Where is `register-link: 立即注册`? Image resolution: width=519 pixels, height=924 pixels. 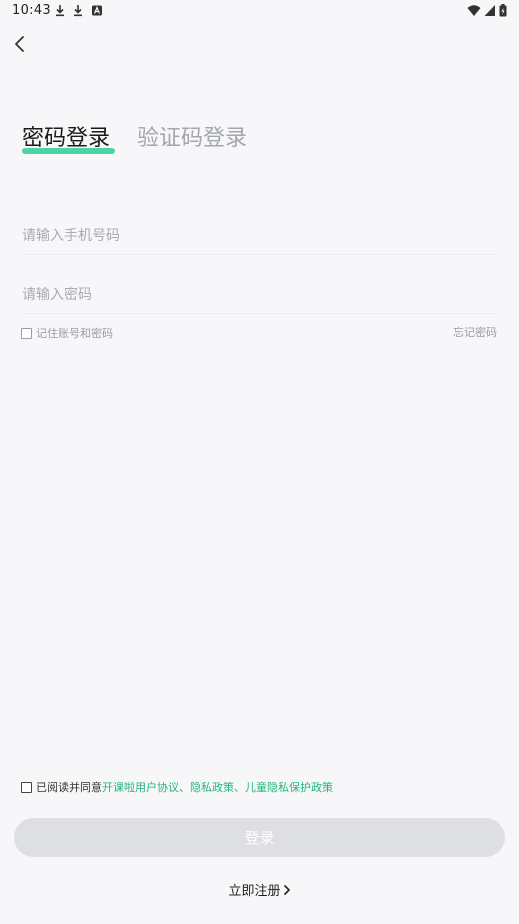
register-link: 立即注册 is located at coordinates (259, 889).